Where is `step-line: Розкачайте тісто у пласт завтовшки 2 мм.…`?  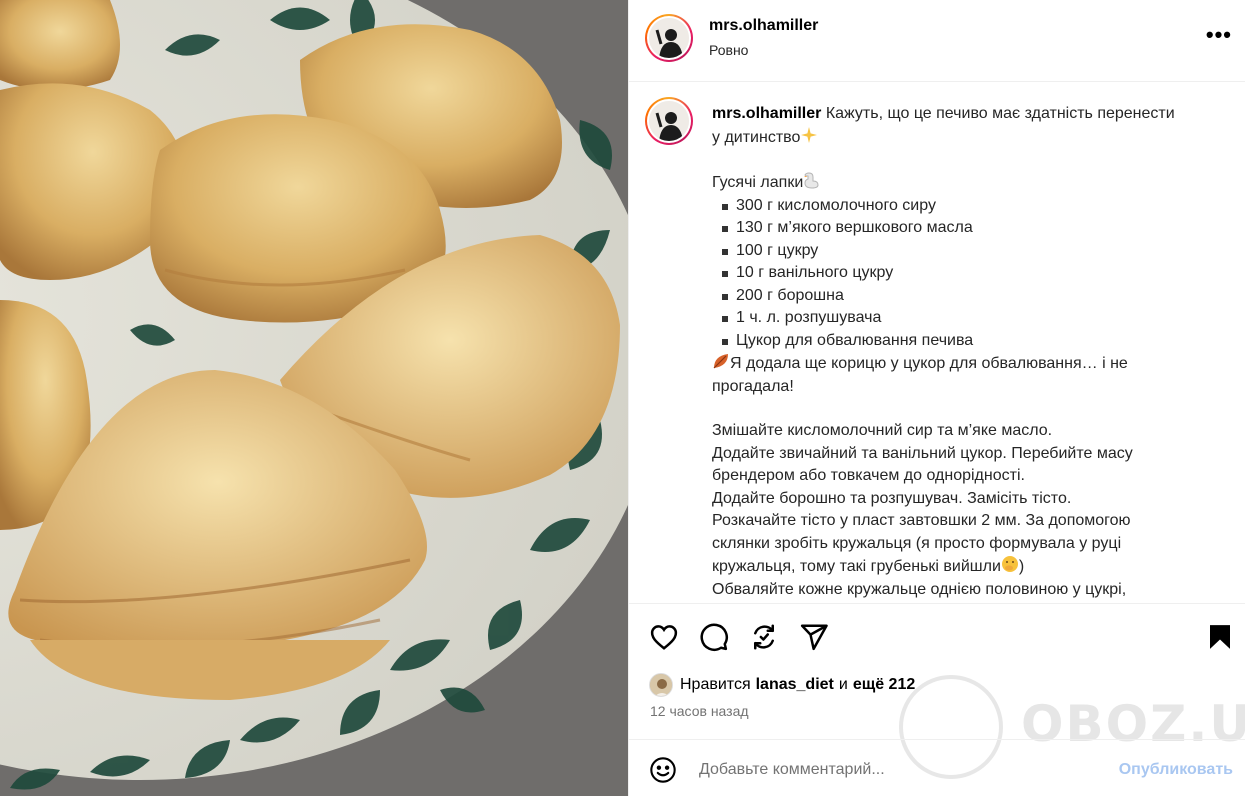 step-line: Розкачайте тісто у пласт завтовшки 2 мм.… is located at coordinates (921, 520).